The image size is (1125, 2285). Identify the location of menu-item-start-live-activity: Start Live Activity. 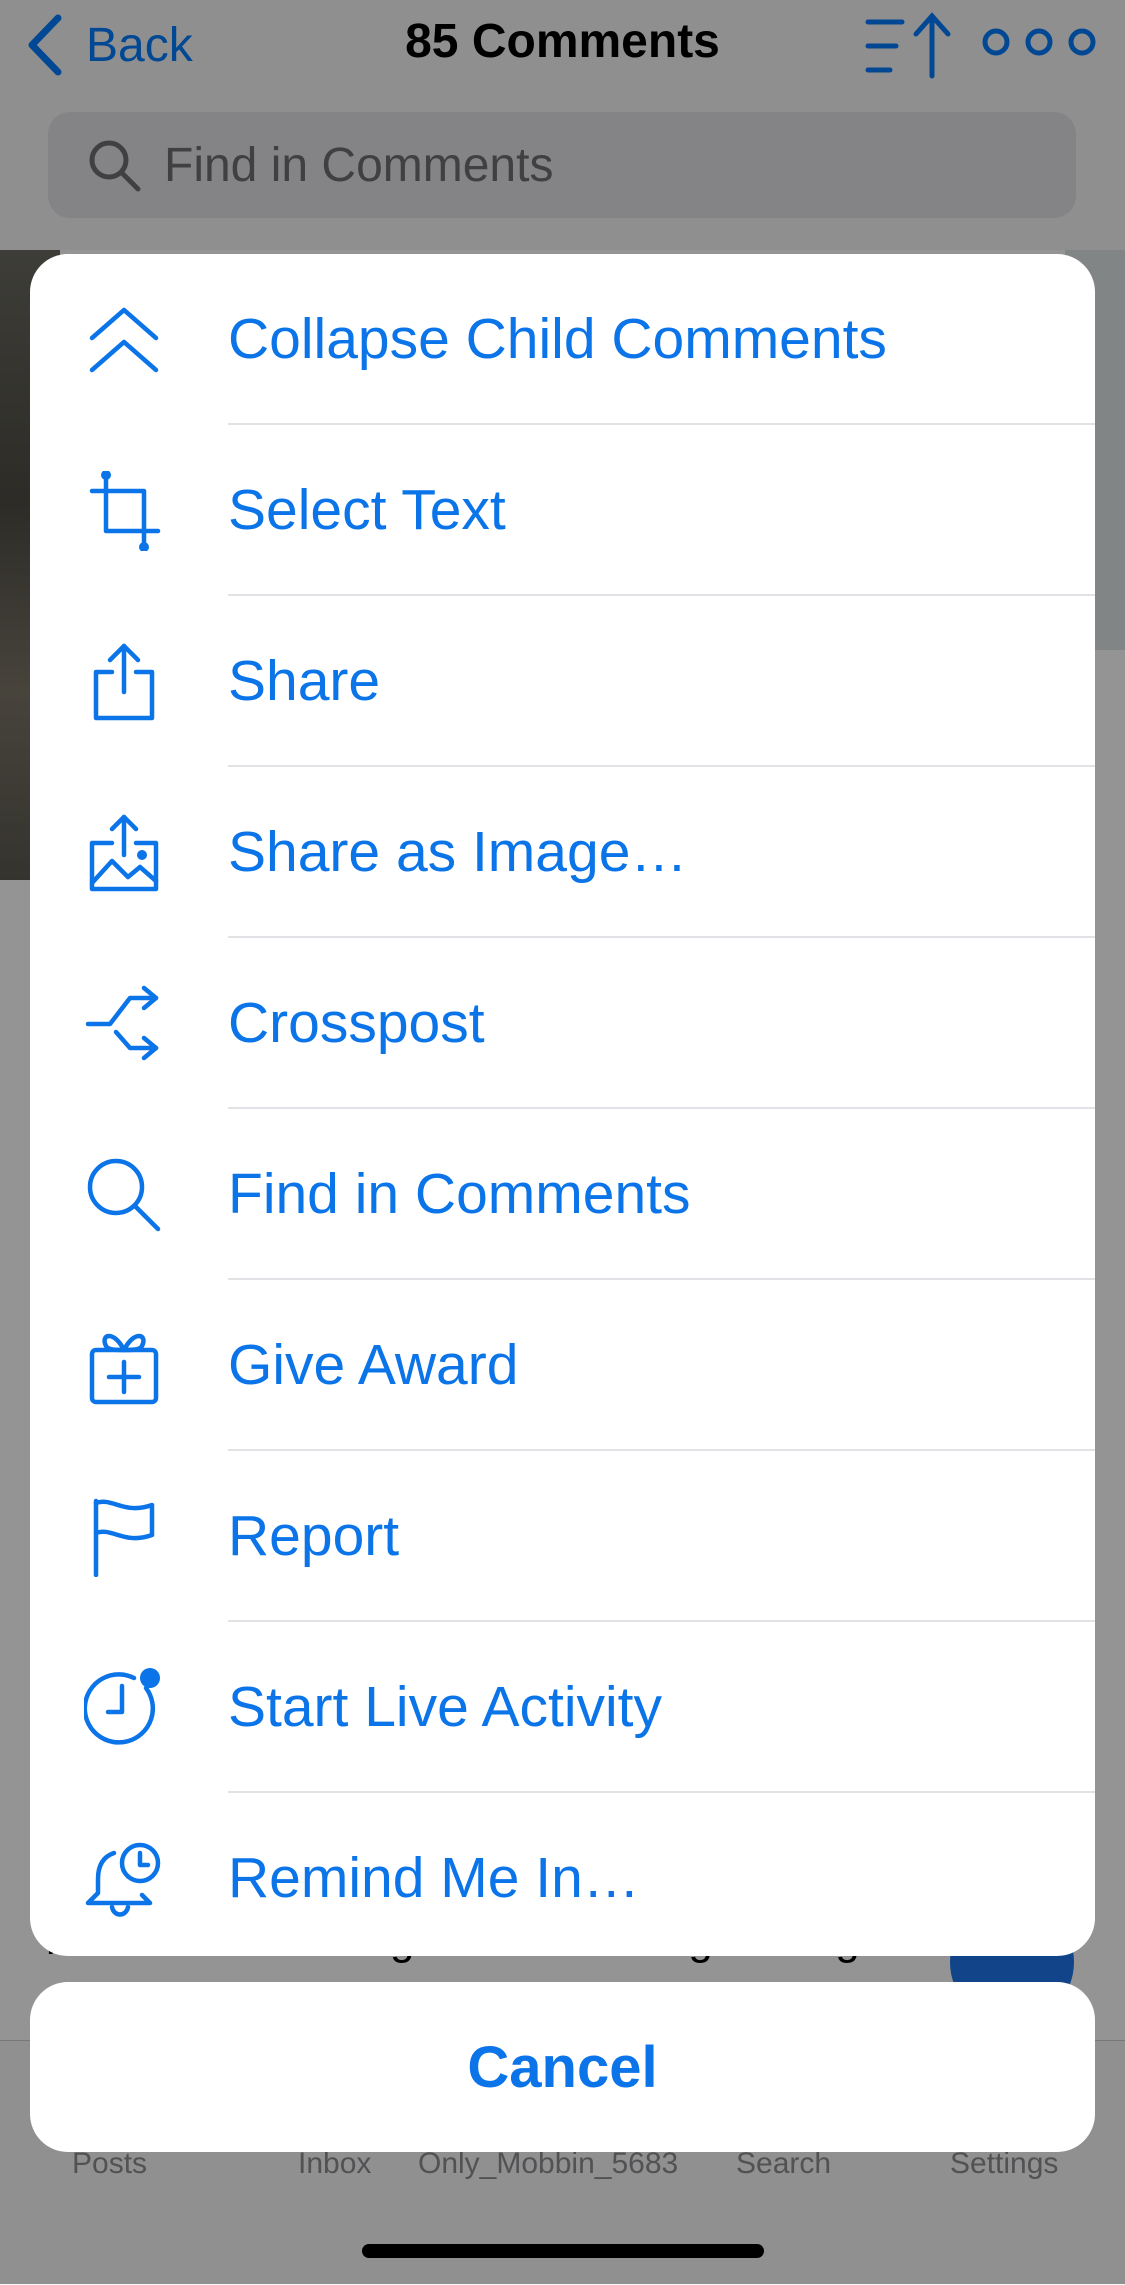
(562, 1707).